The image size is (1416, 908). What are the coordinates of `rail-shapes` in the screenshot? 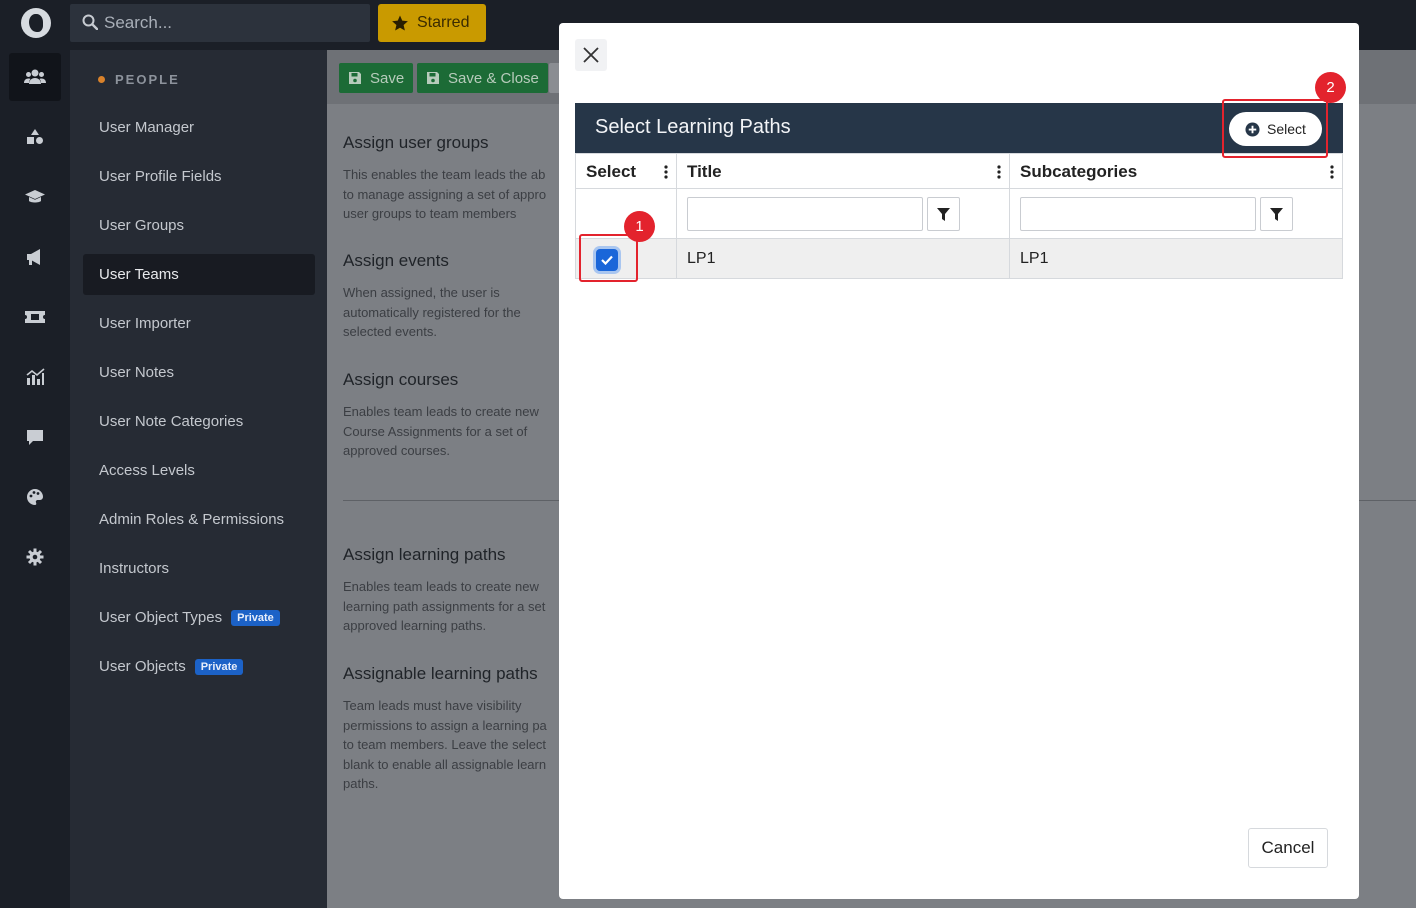 It's located at (35, 137).